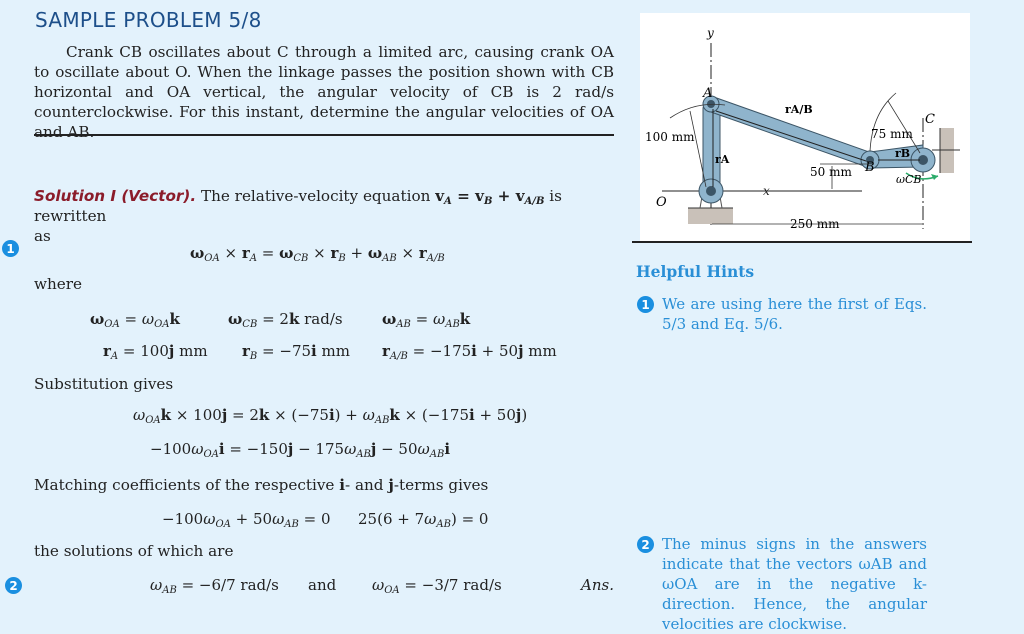  Describe the element at coordinates (214, 586) in the screenshot. I see `answer-omega-ab: ωAB = −6/7 rad/s` at that location.